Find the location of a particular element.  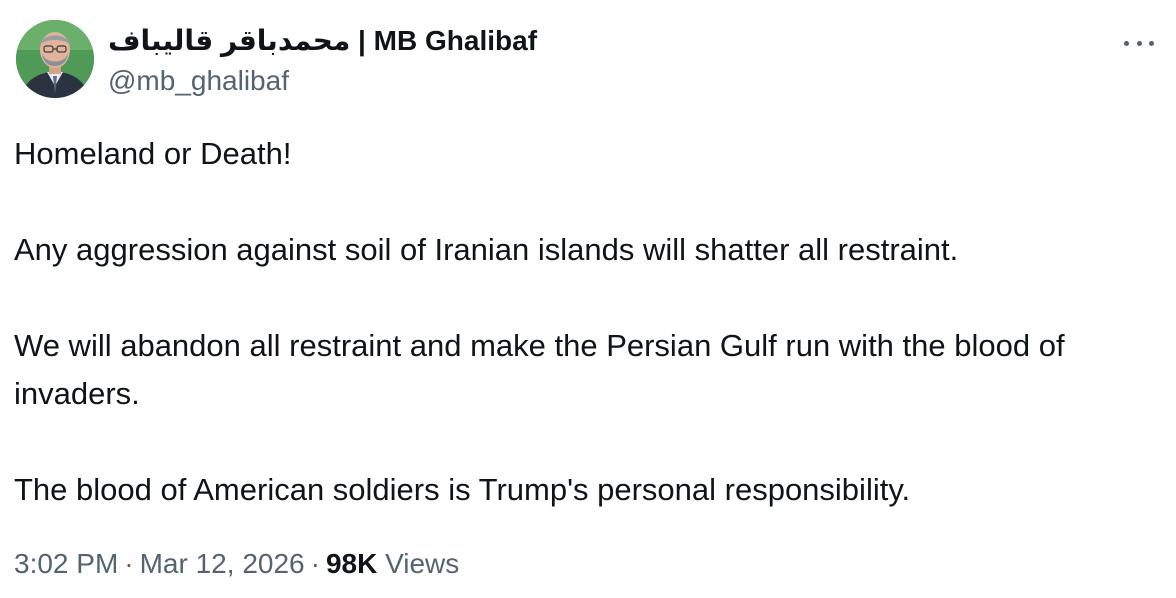

avatar is located at coordinates (55, 59).